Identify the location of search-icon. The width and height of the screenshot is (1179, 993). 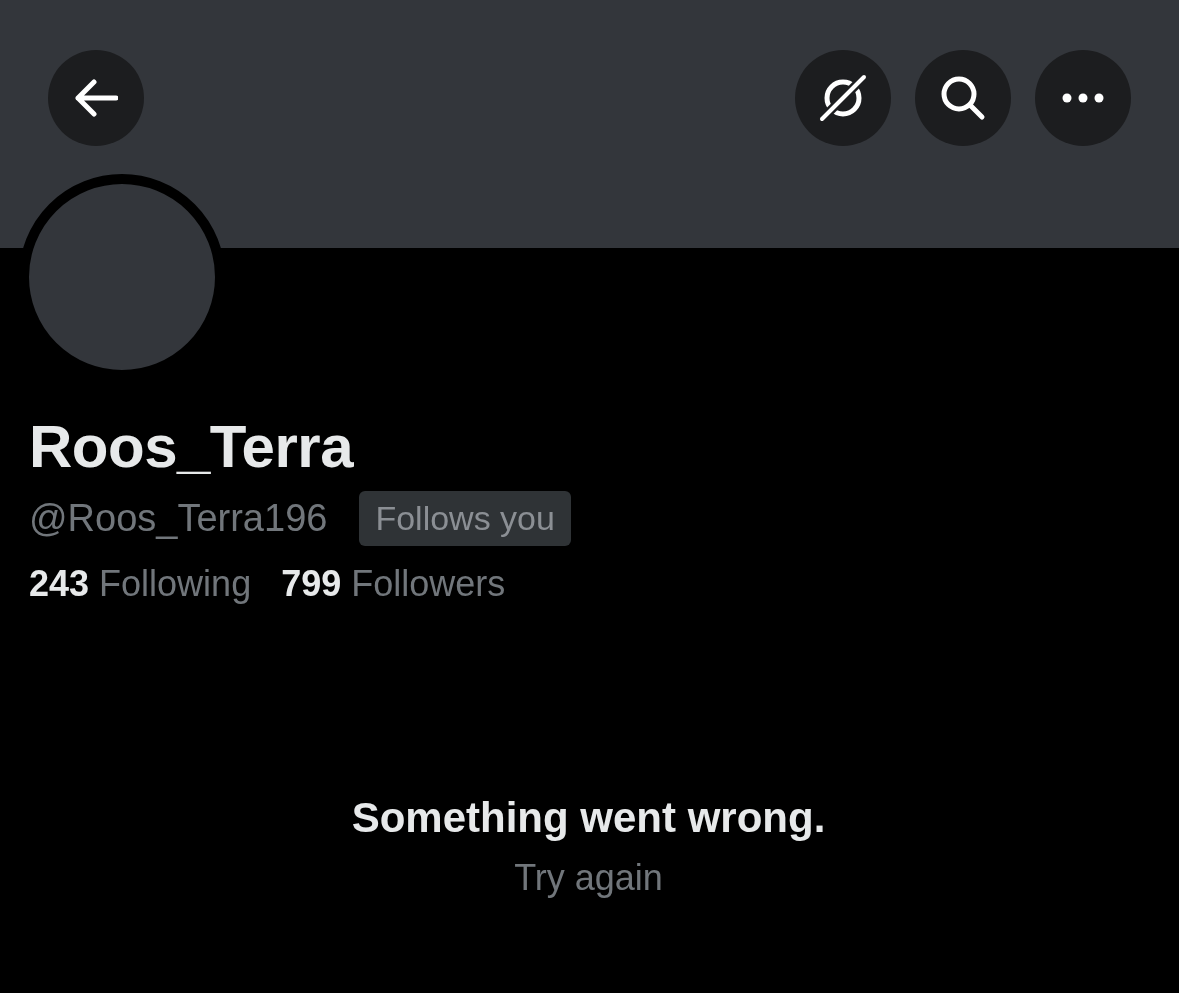
(963, 98).